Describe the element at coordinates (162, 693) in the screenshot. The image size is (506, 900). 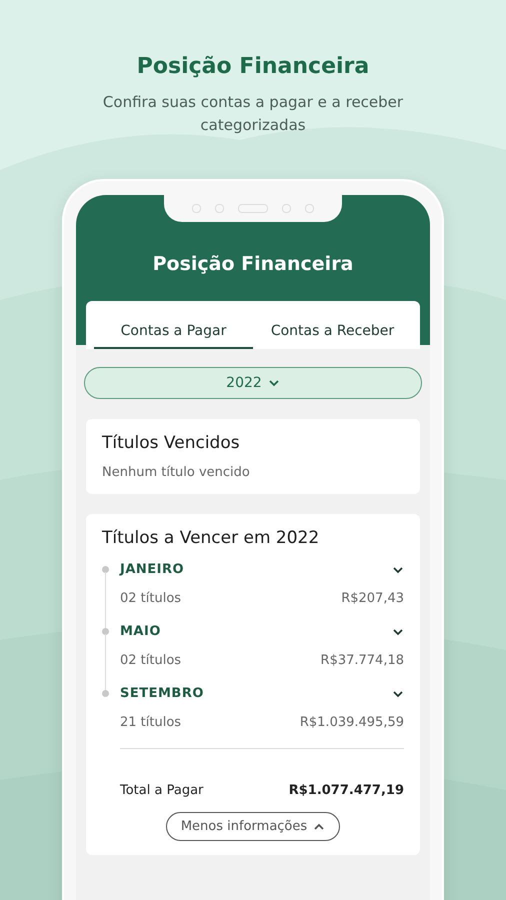
I see `month-name: SETEMBRO` at that location.